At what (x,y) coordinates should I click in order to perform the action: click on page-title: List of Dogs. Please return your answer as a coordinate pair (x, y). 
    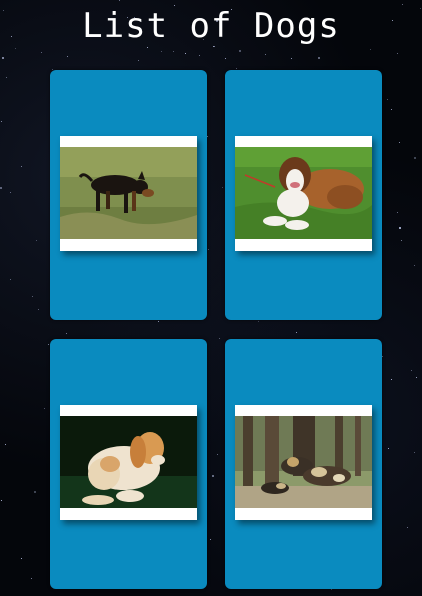
    Looking at the image, I should click on (211, 26).